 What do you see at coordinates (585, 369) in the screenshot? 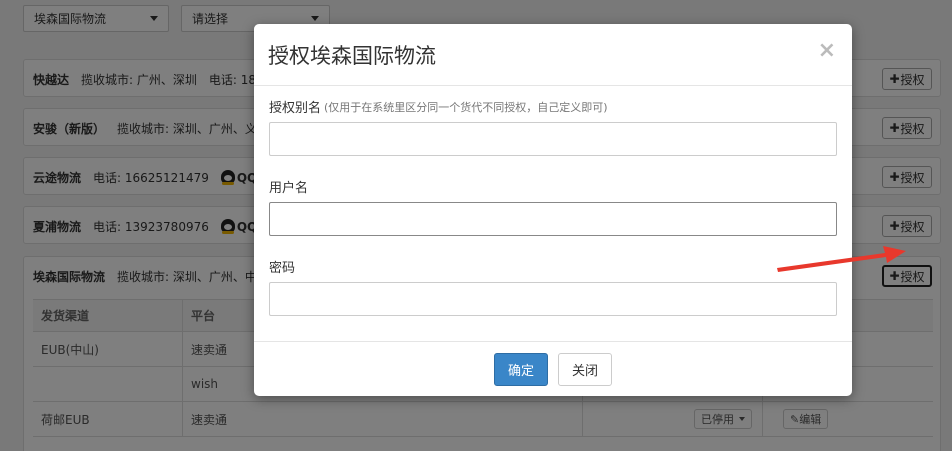
I see `close-button: 关闭` at bounding box center [585, 369].